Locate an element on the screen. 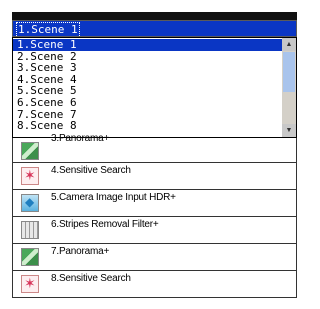  filter-label: 6.Stripes Removal Filter+ is located at coordinates (105, 224).